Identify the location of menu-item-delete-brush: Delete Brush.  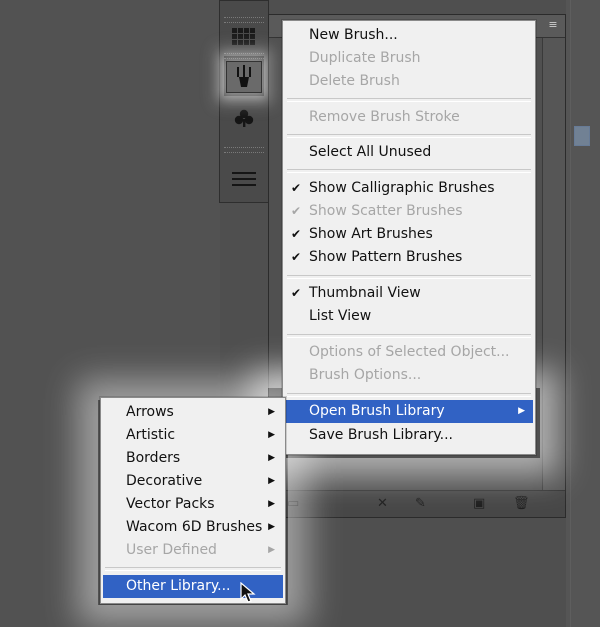
(409, 81).